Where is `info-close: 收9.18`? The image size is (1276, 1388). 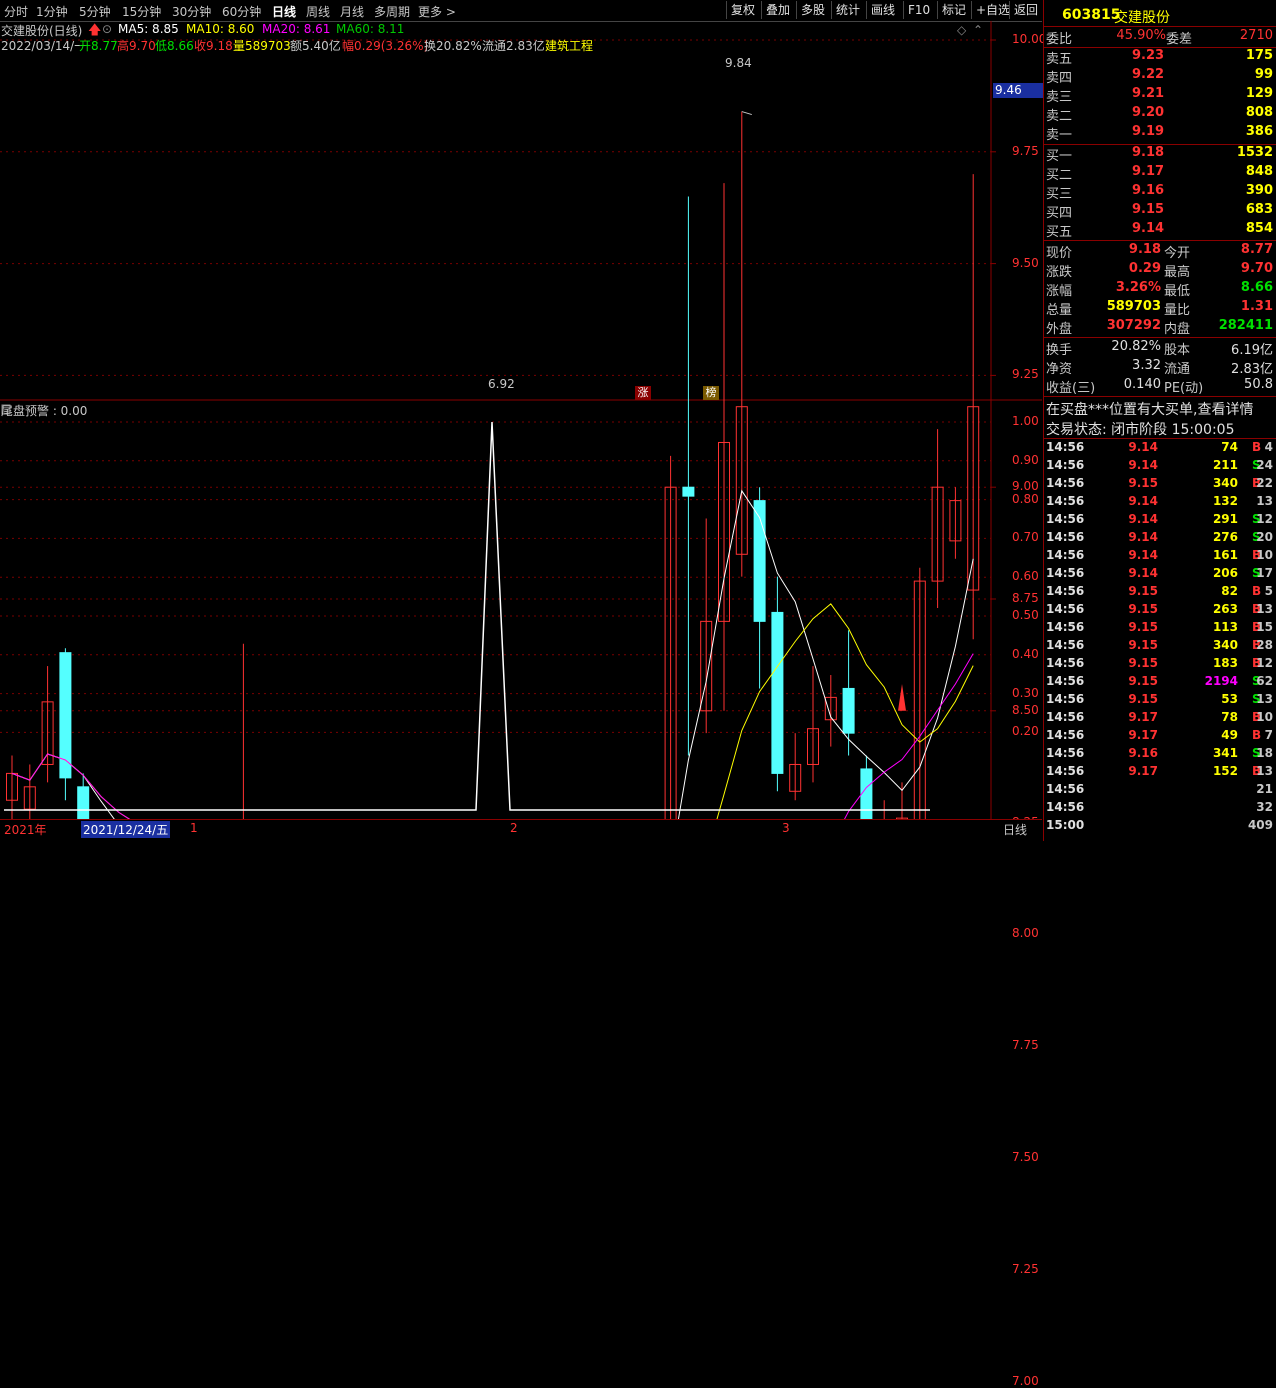 info-close: 收9.18 is located at coordinates (213, 46).